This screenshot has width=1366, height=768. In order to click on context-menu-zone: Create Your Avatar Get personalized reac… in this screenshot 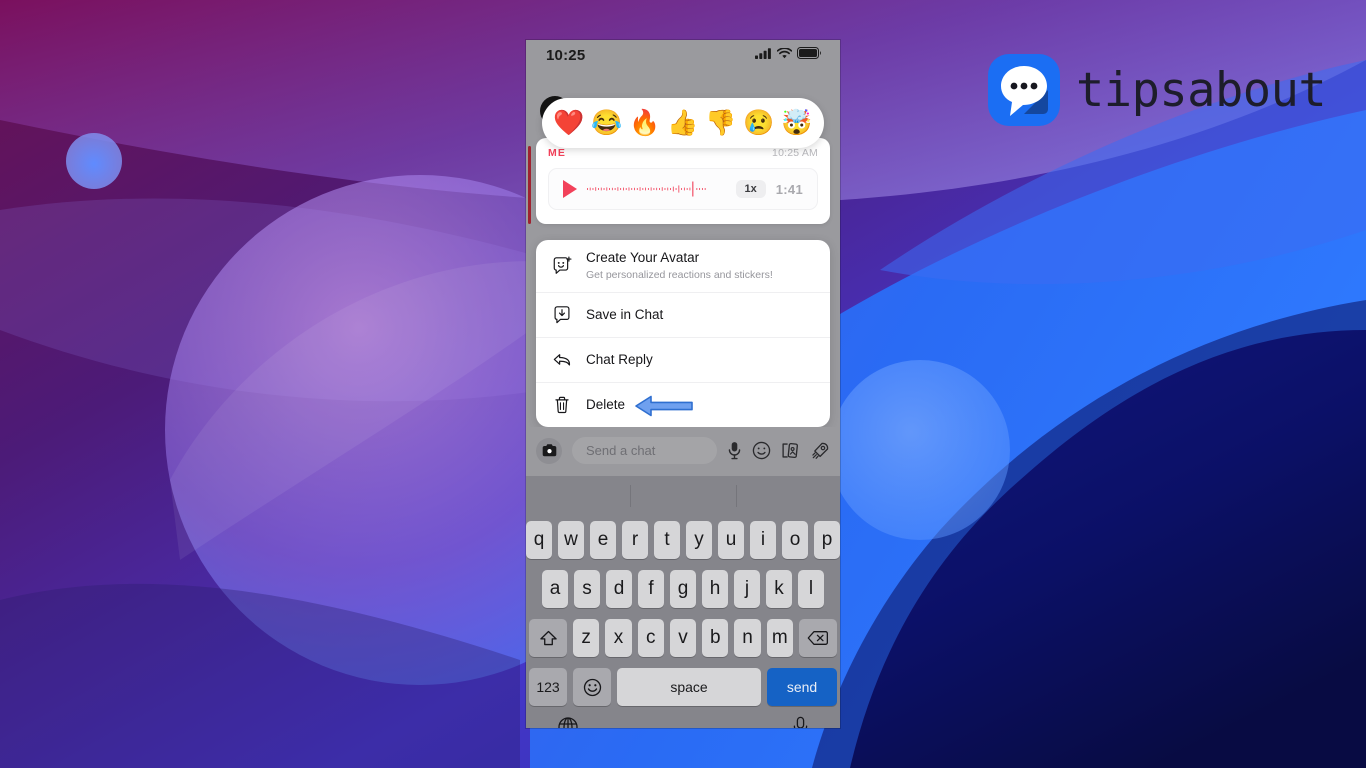, I will do `click(683, 330)`.